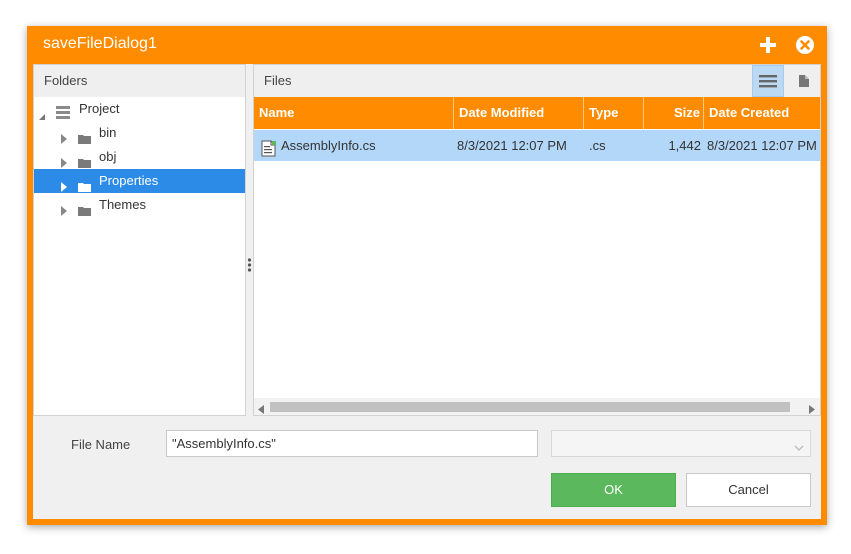 This screenshot has width=851, height=554. Describe the element at coordinates (812, 409) in the screenshot. I see `scroll-right-icon` at that location.